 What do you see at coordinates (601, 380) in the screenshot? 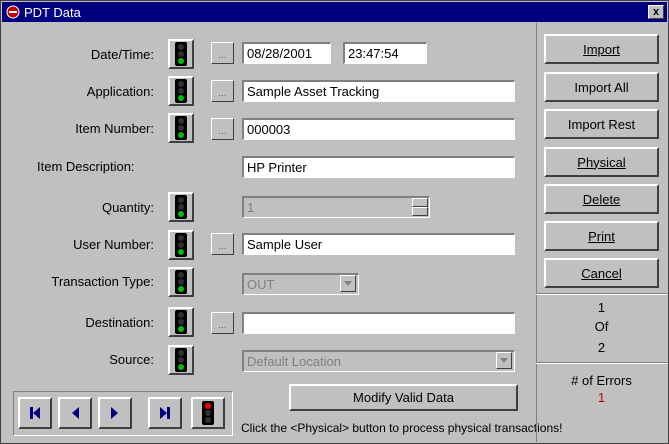
I see `errors-label: # of Errors` at bounding box center [601, 380].